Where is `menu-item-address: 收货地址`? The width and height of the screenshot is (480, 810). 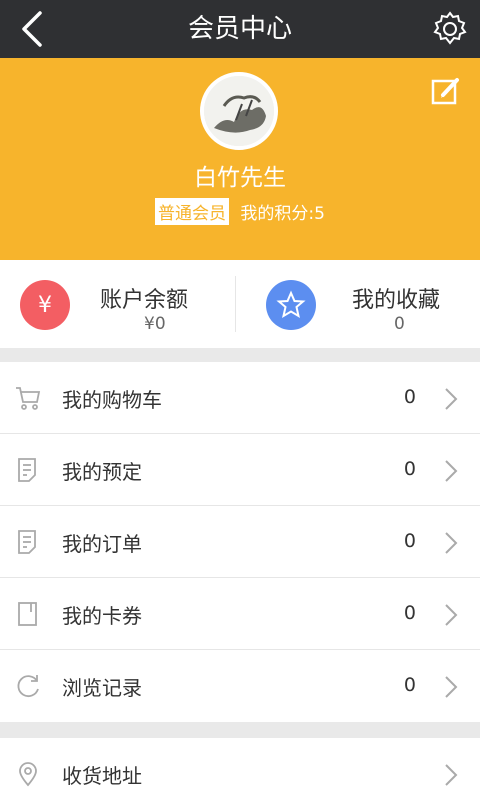 menu-item-address: 收货地址 is located at coordinates (240, 774).